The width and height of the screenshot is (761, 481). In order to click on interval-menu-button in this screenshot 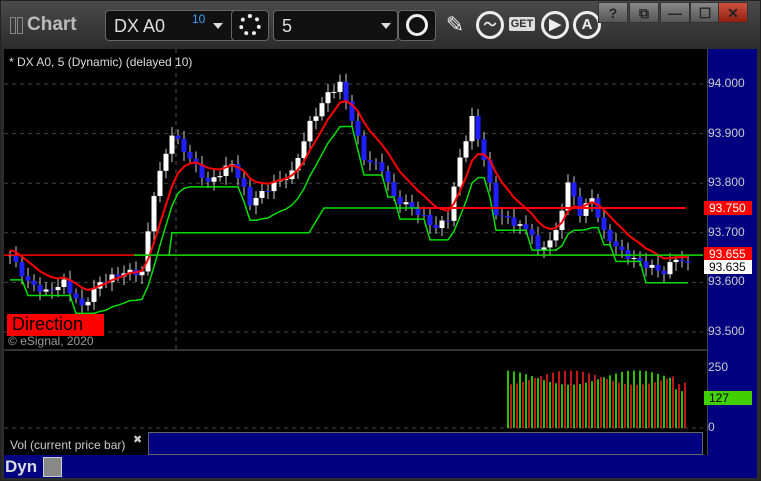, I will do `click(417, 25)`.